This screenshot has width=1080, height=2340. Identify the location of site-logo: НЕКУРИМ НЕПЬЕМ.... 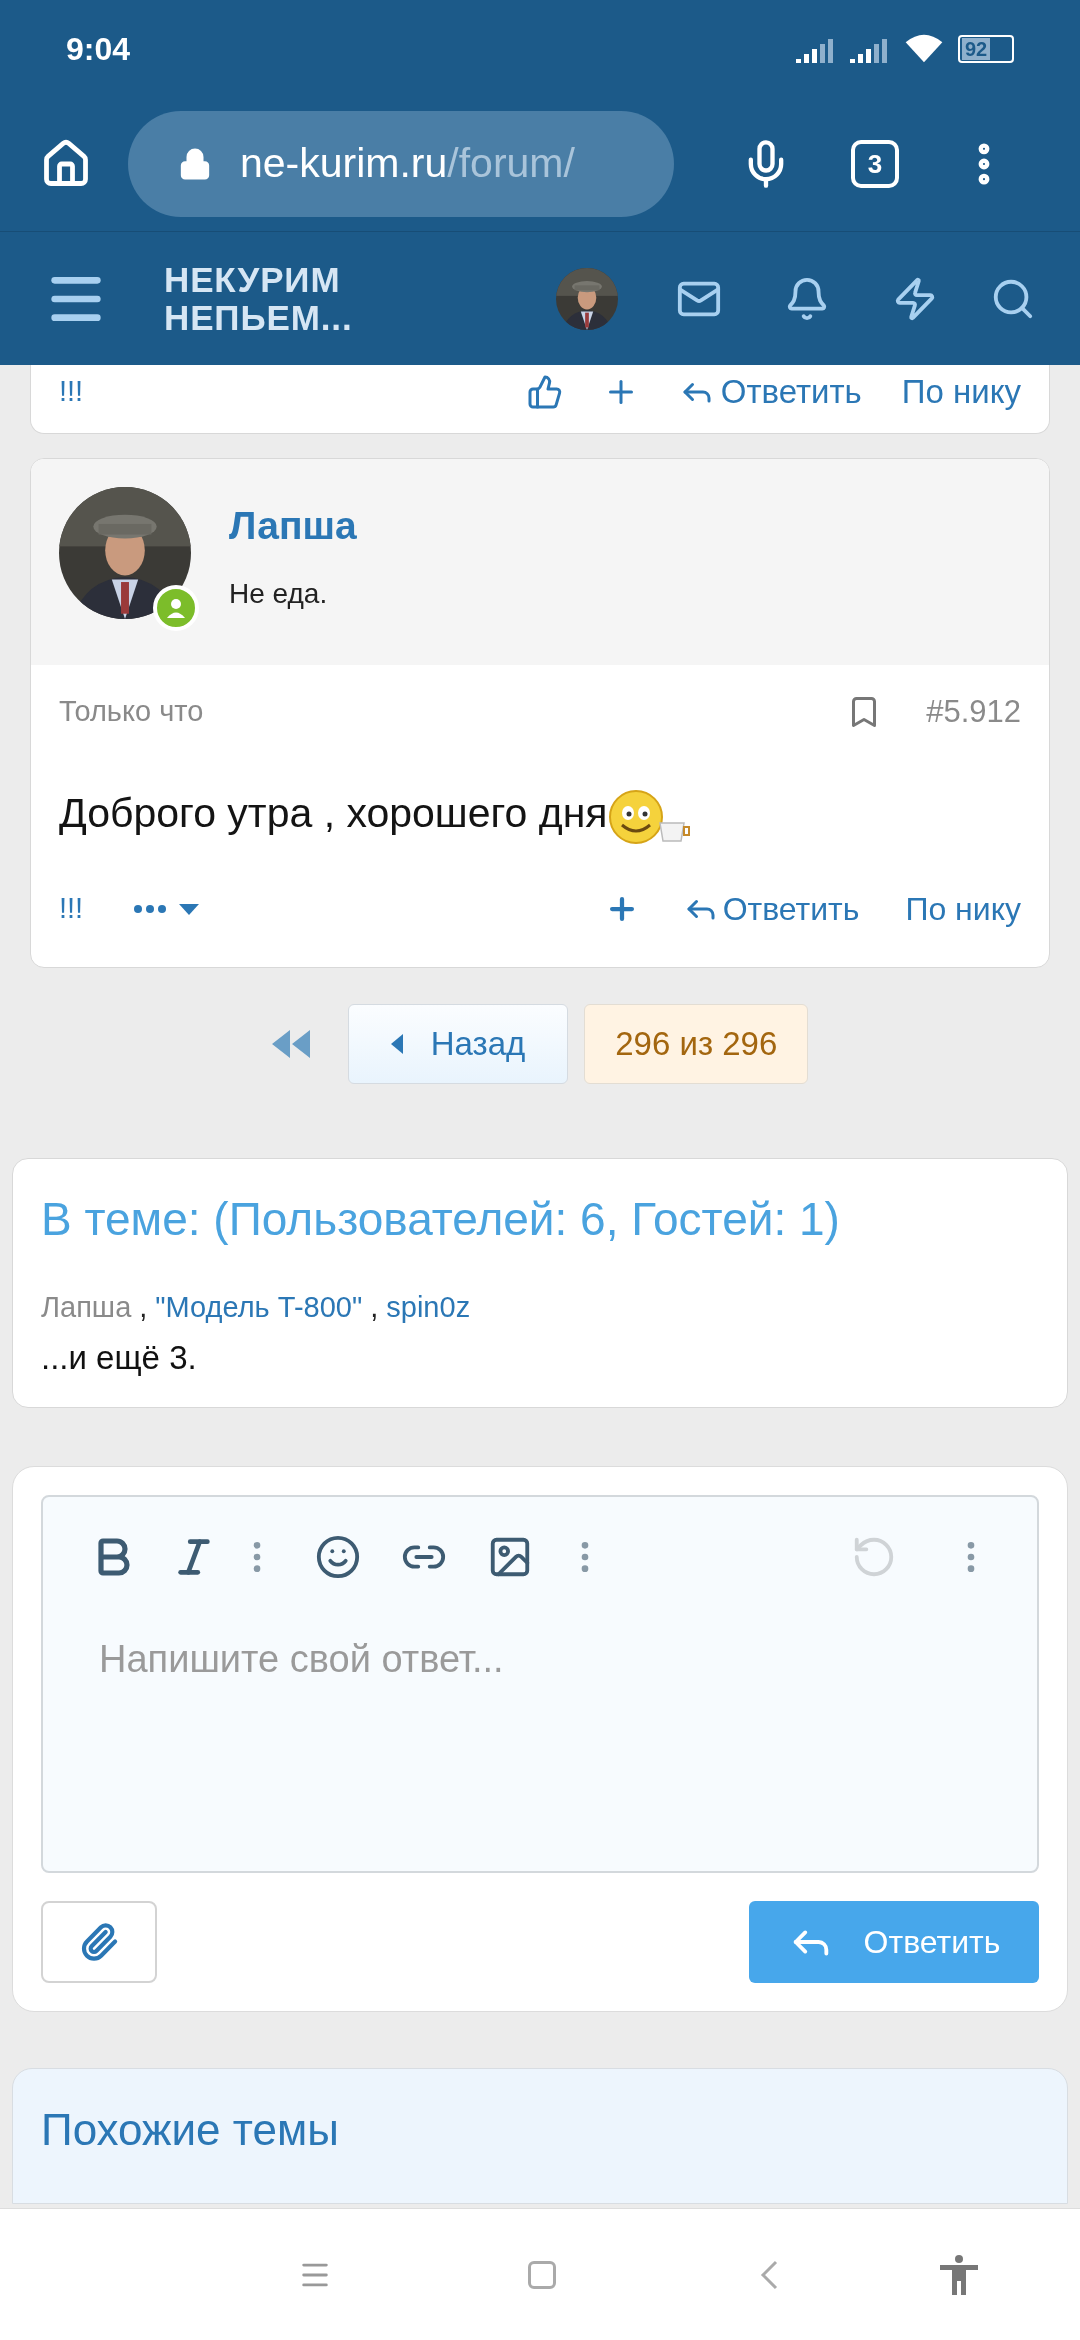
(258, 298).